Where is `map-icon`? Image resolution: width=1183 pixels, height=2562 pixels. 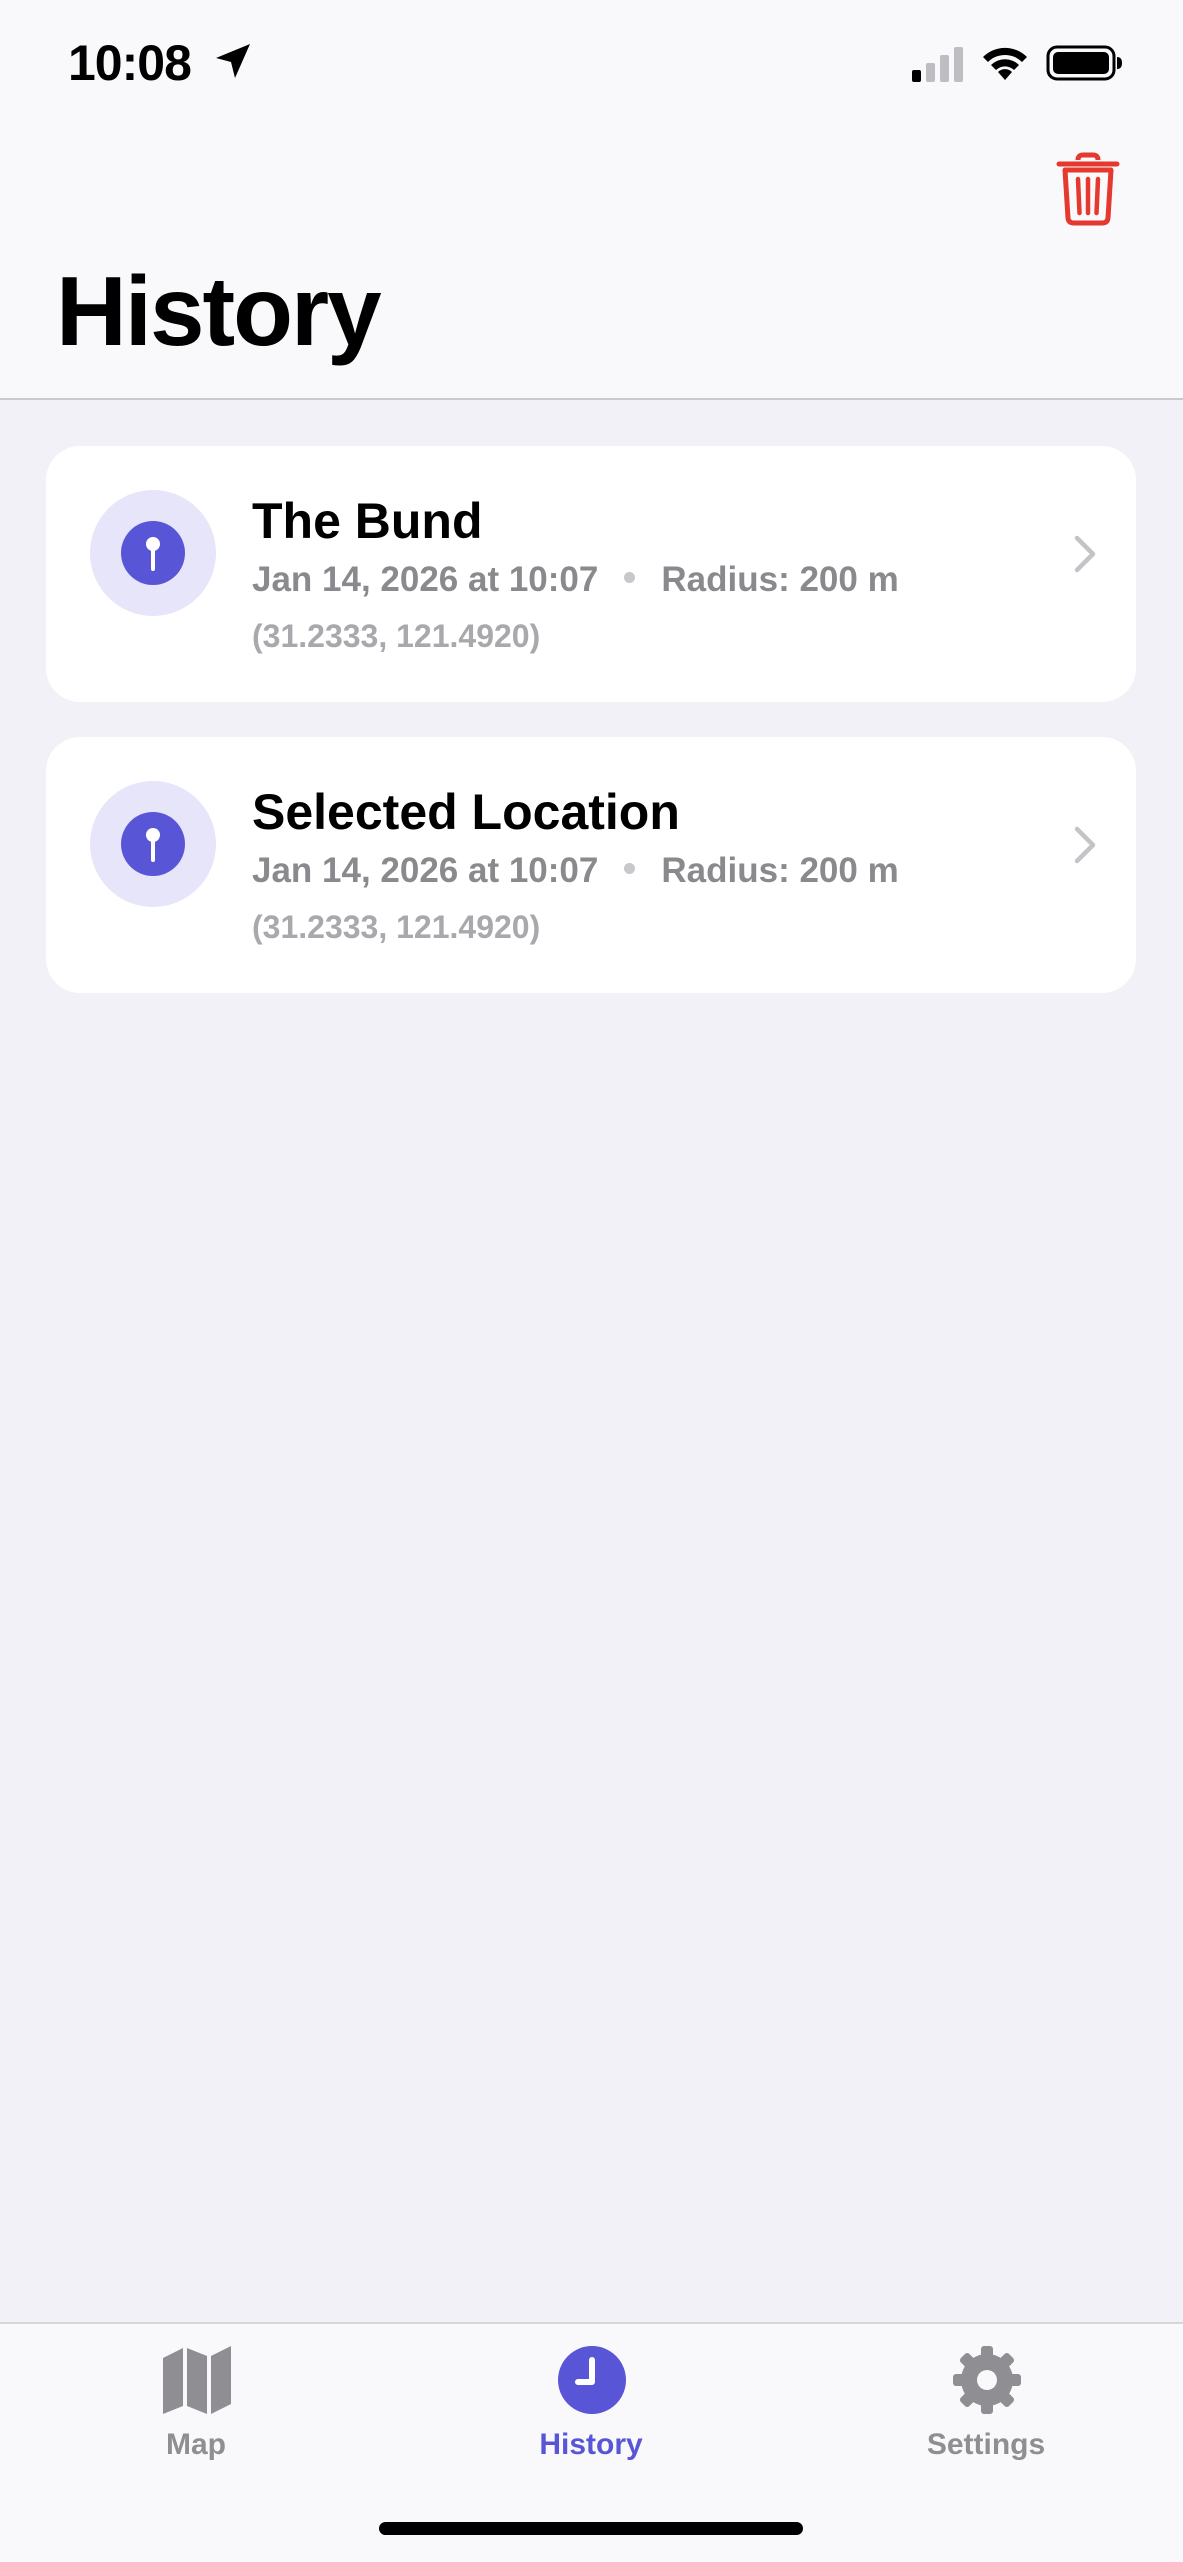 map-icon is located at coordinates (197, 2380).